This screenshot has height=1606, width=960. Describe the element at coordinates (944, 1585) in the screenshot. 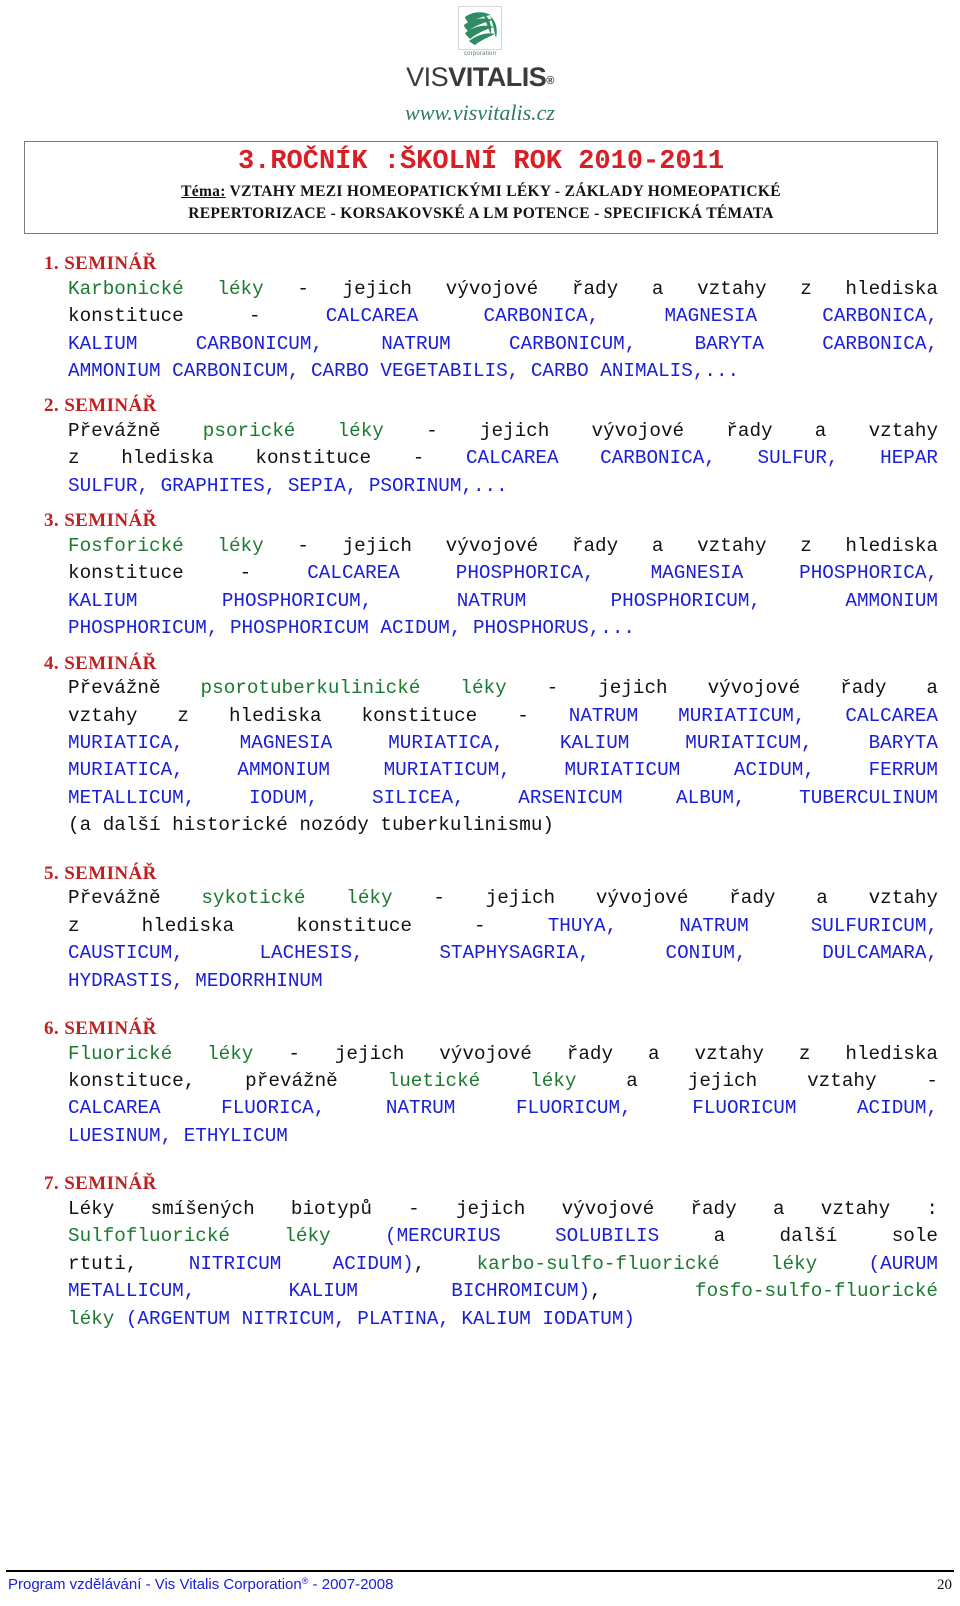

I see `page-number: 20` at that location.